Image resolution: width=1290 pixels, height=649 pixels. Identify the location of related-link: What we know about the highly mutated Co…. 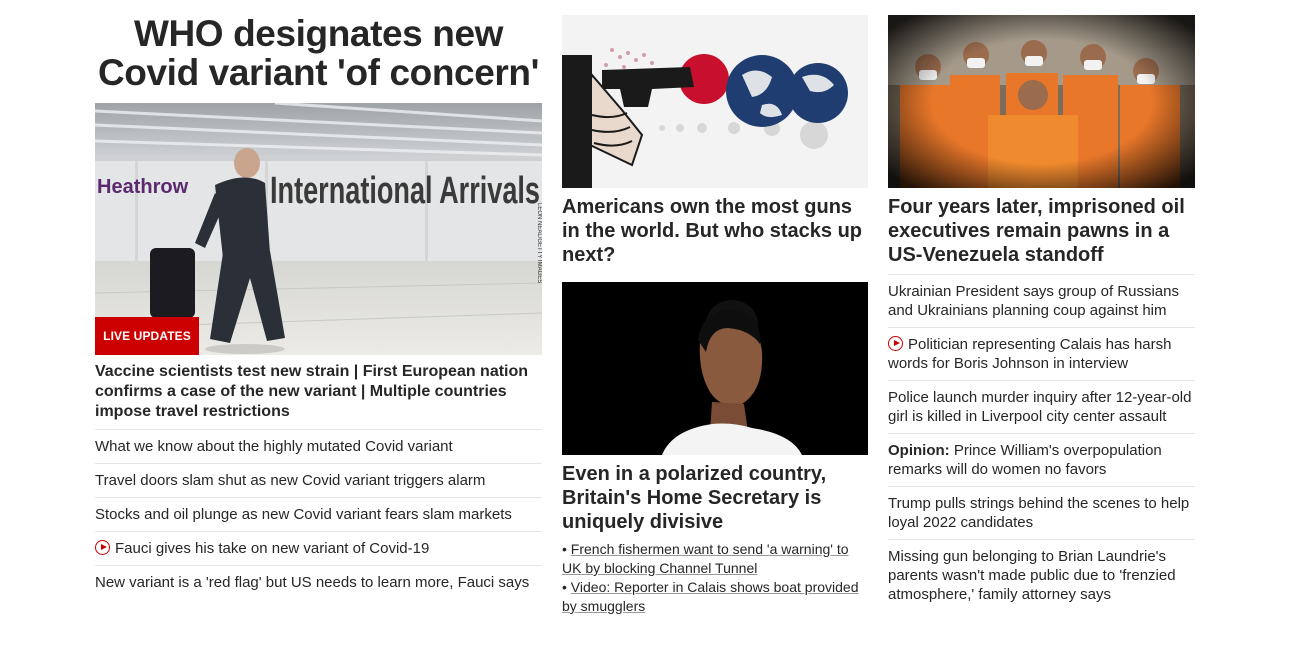
(318, 446).